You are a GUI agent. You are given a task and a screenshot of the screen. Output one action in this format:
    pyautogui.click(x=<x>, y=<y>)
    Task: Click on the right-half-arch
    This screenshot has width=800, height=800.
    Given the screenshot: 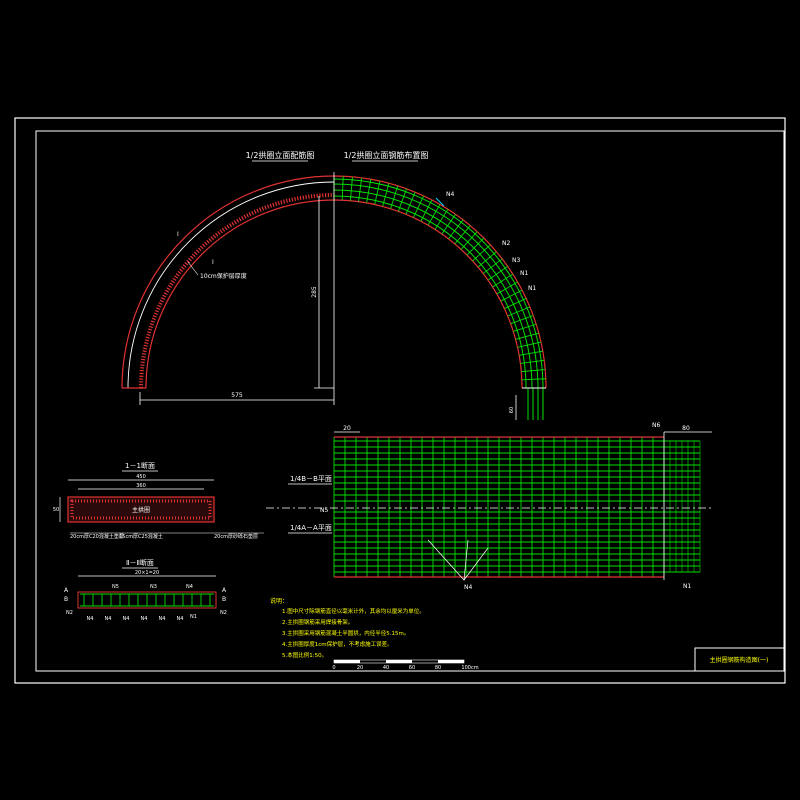 What is the action you would take?
    pyautogui.click(x=440, y=297)
    